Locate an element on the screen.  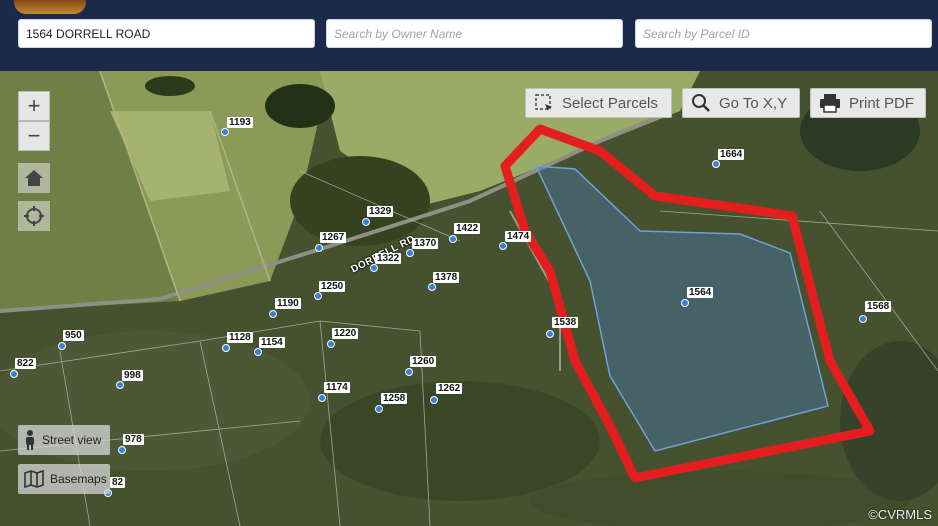
parcel-label: 1128 is located at coordinates (240, 337).